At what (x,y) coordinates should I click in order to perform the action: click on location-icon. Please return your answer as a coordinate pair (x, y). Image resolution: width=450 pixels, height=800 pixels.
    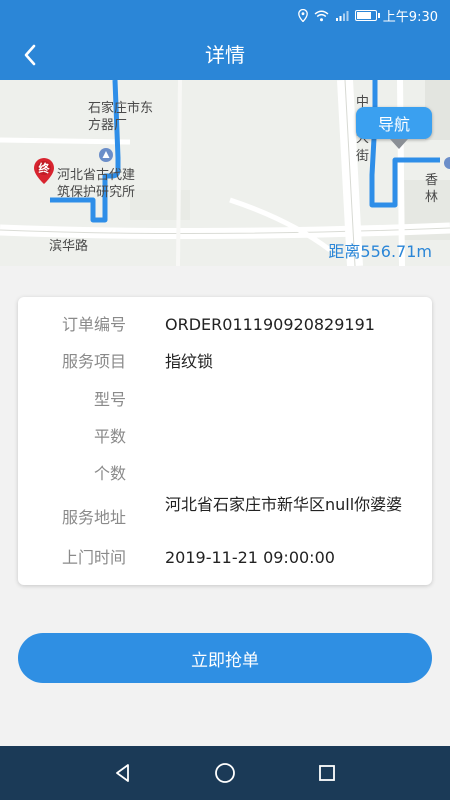
    Looking at the image, I should click on (302, 15).